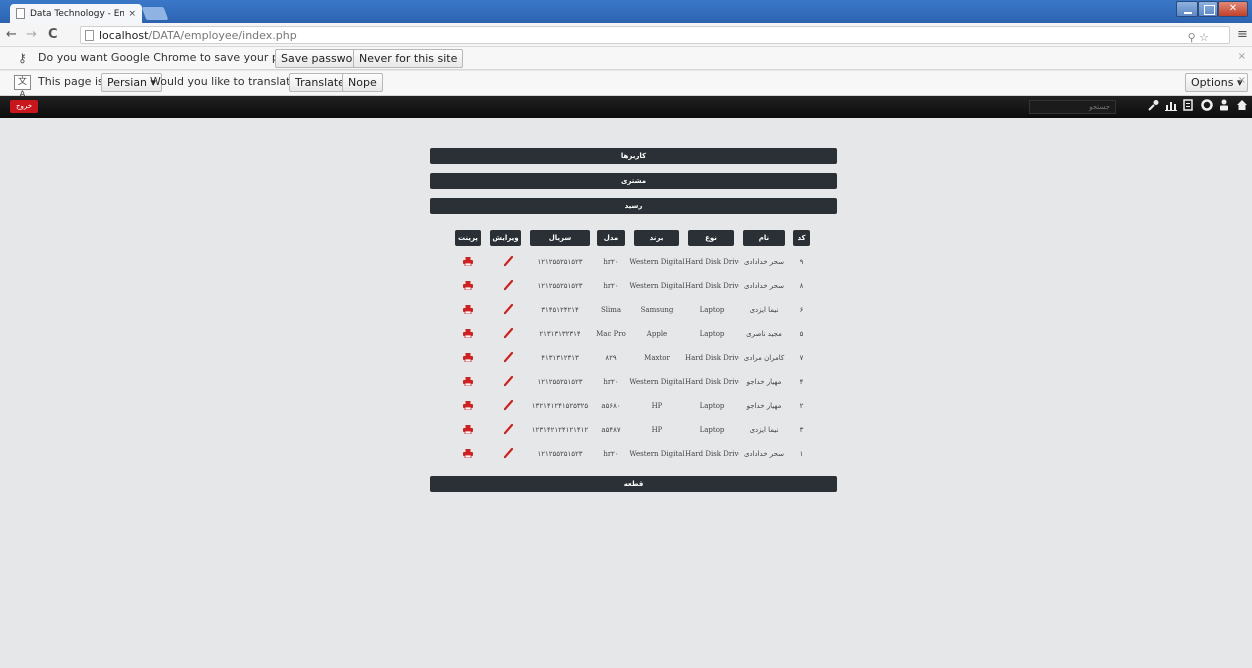  Describe the element at coordinates (1224, 107) in the screenshot. I see `user-icon` at that location.